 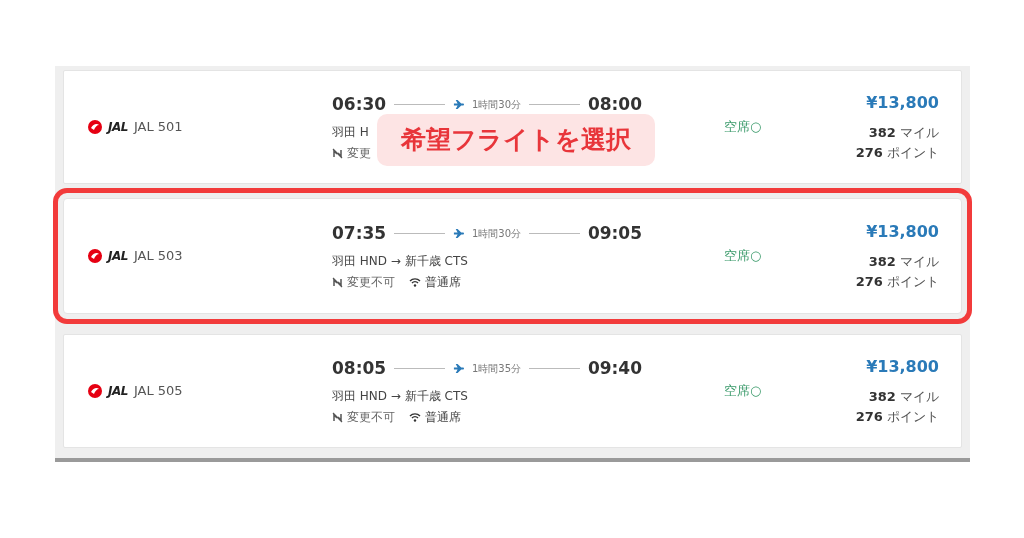 I want to click on arrival-time: 08:00, so click(x=614, y=104).